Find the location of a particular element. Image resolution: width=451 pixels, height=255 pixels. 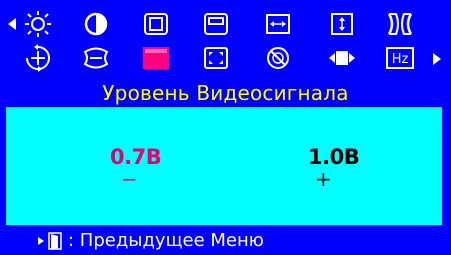

rotation-icon is located at coordinates (38, 58).